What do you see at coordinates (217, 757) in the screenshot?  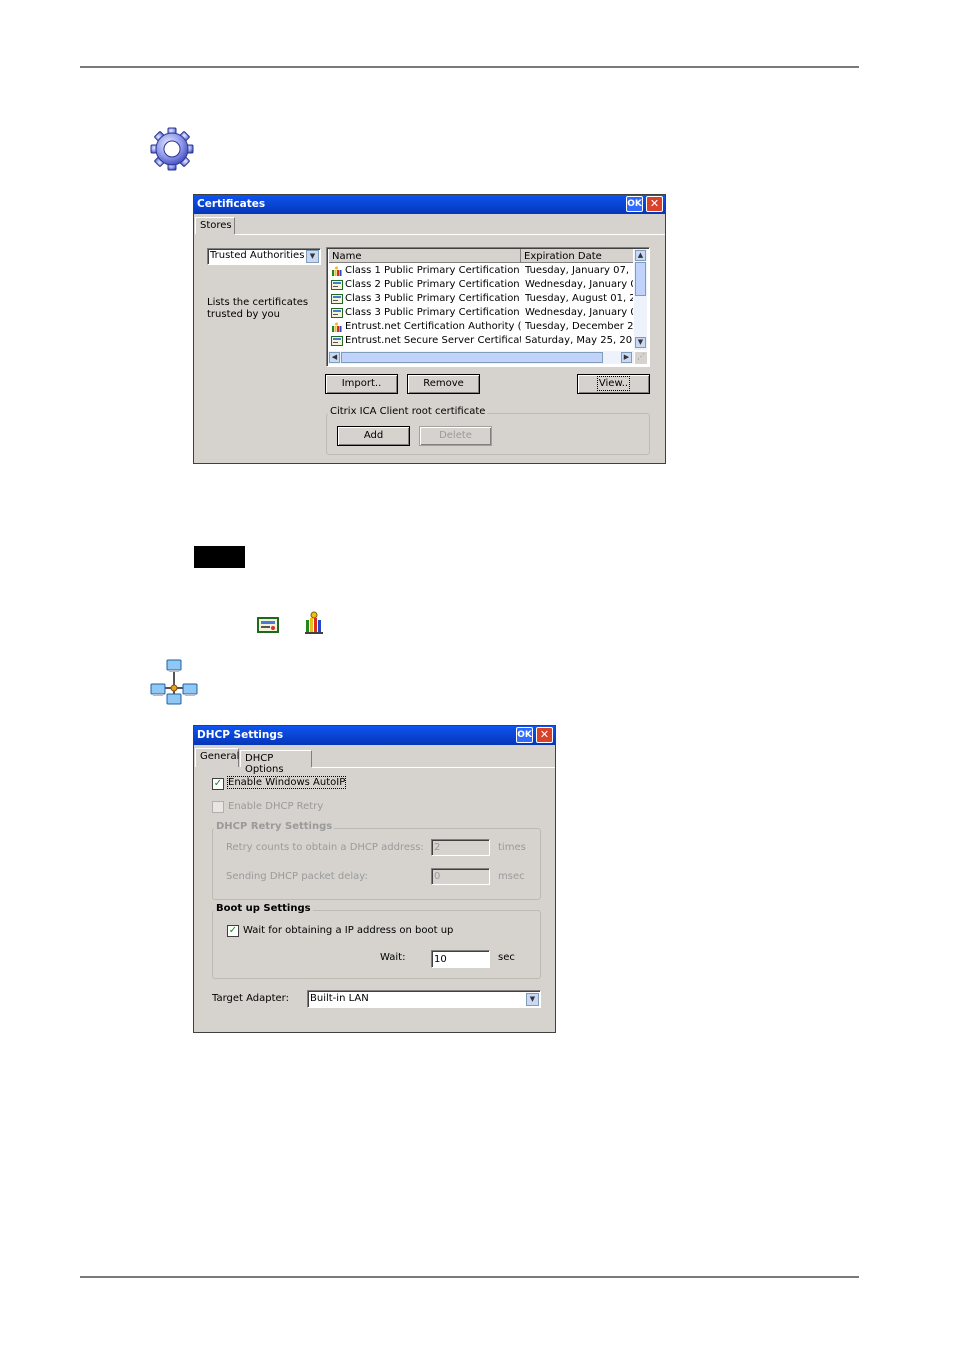 I see `tab-general: General` at bounding box center [217, 757].